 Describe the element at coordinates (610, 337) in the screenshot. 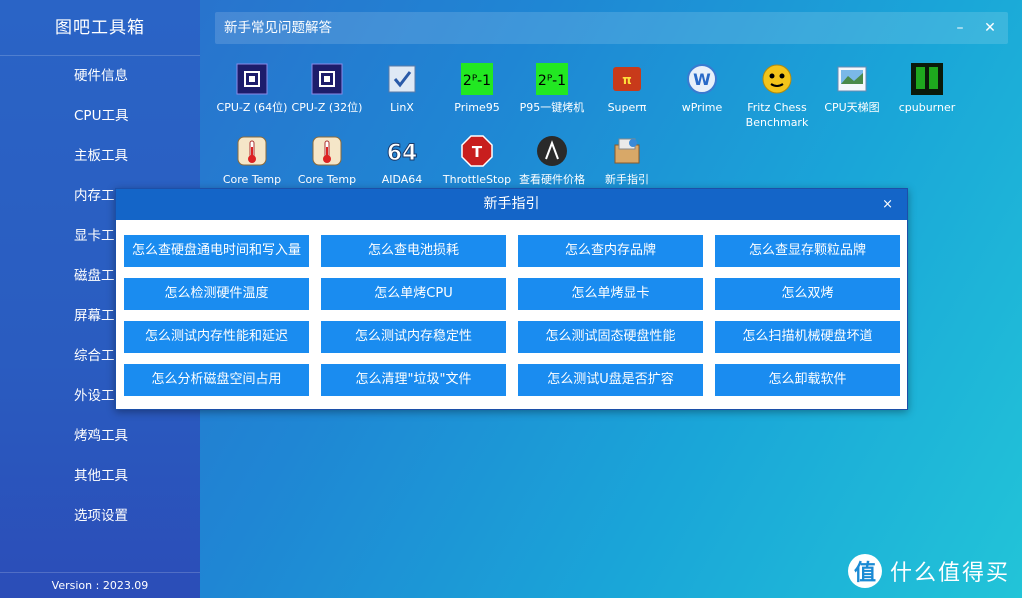

I see `faq-ssd-performance-button: 怎么测试固态硬盘性能` at that location.